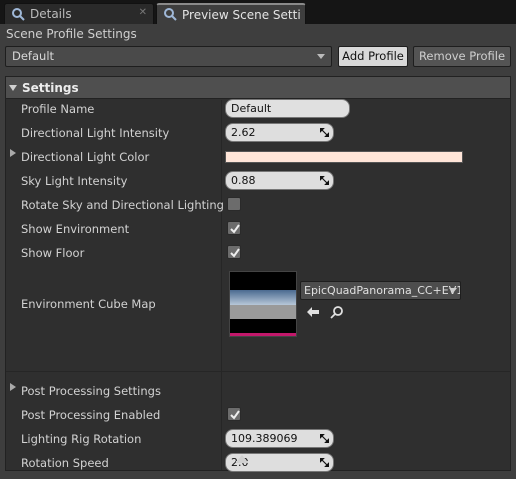 The image size is (516, 479). I want to click on lighting-rig-rotation-field: 109.389069, so click(279, 438).